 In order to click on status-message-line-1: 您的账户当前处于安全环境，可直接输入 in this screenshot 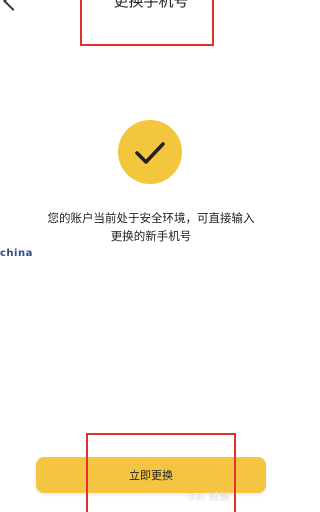, I will do `click(151, 218)`.